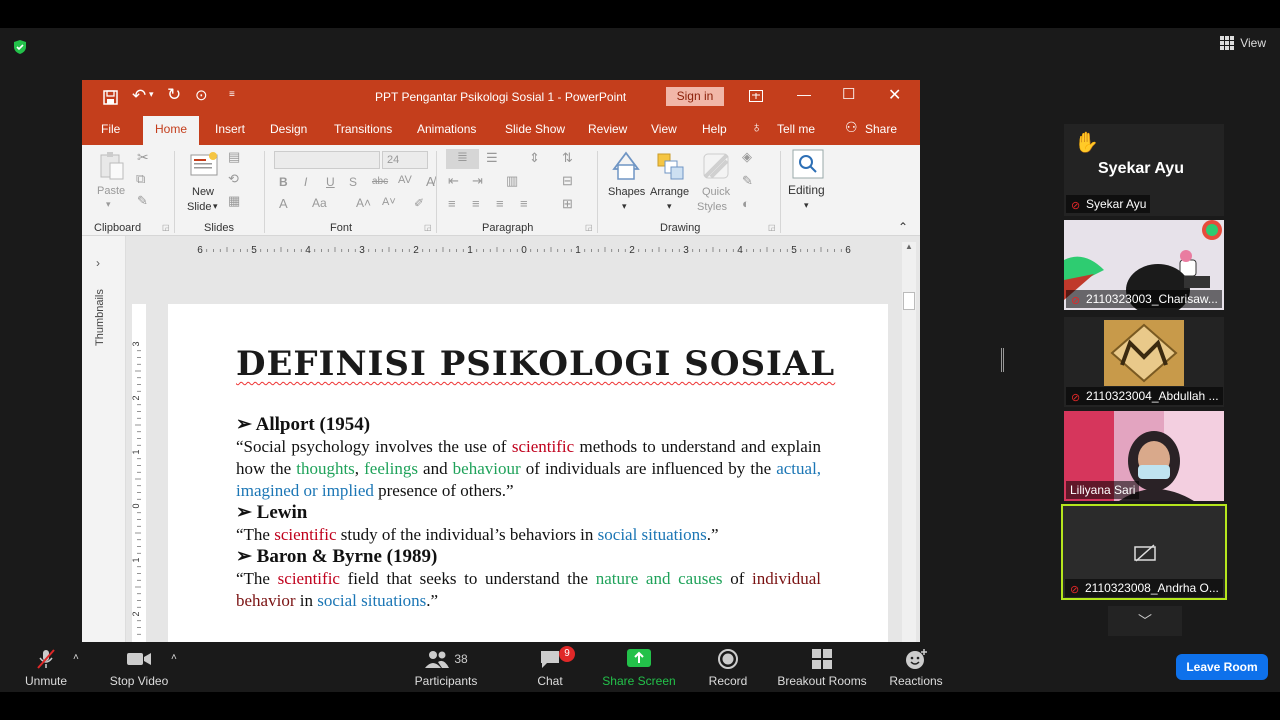  What do you see at coordinates (695, 96) in the screenshot?
I see `sign-in-button: Sign in` at bounding box center [695, 96].